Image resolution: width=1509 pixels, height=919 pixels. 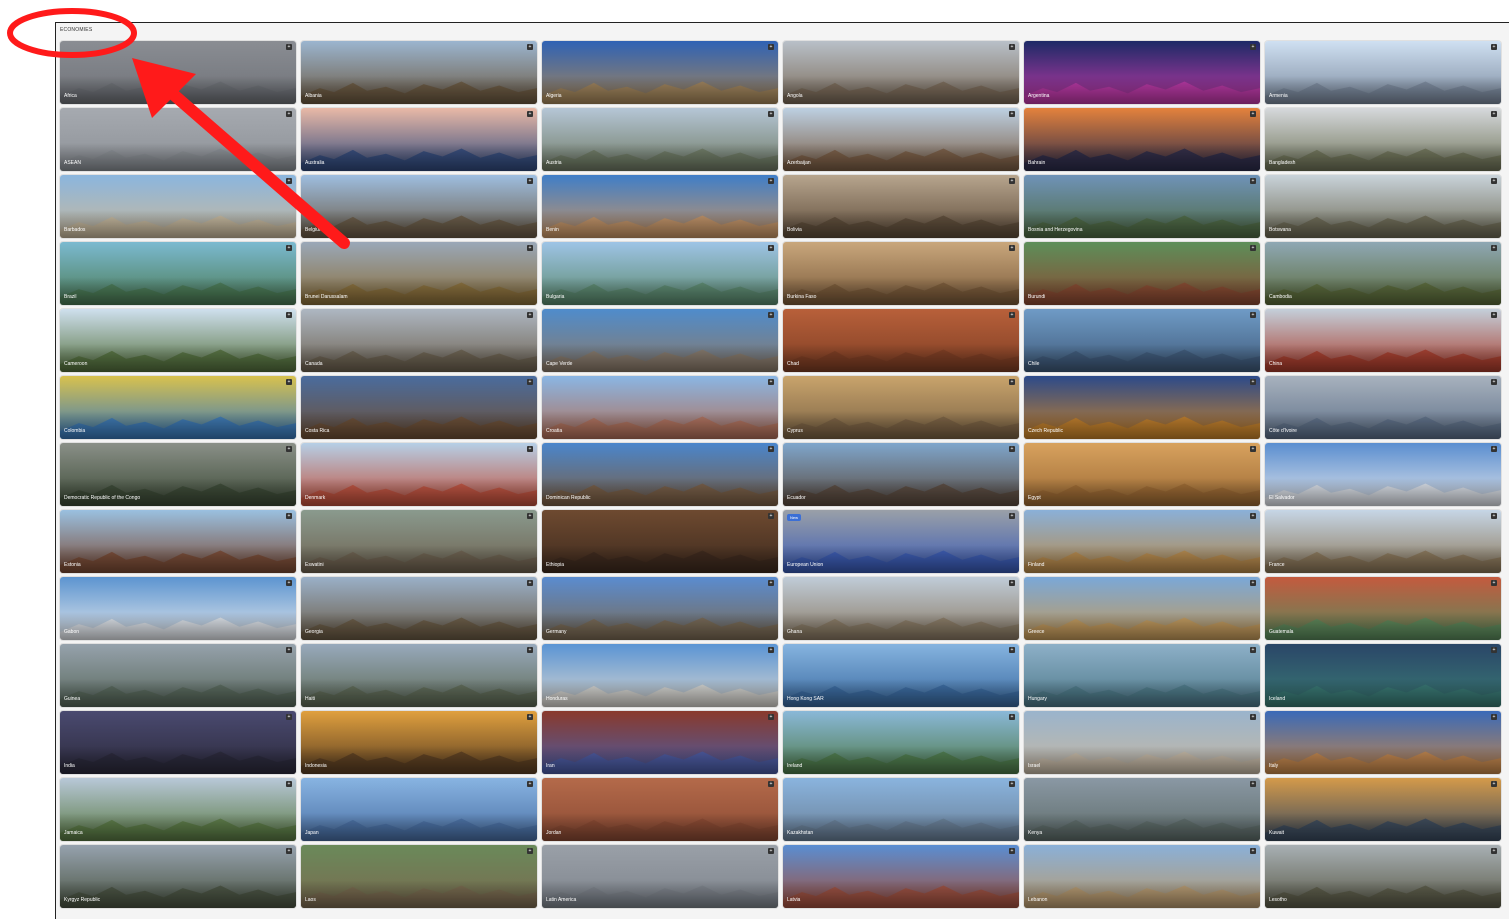 I want to click on economy-tile-jamaica: + Jamaica, so click(x=178, y=809).